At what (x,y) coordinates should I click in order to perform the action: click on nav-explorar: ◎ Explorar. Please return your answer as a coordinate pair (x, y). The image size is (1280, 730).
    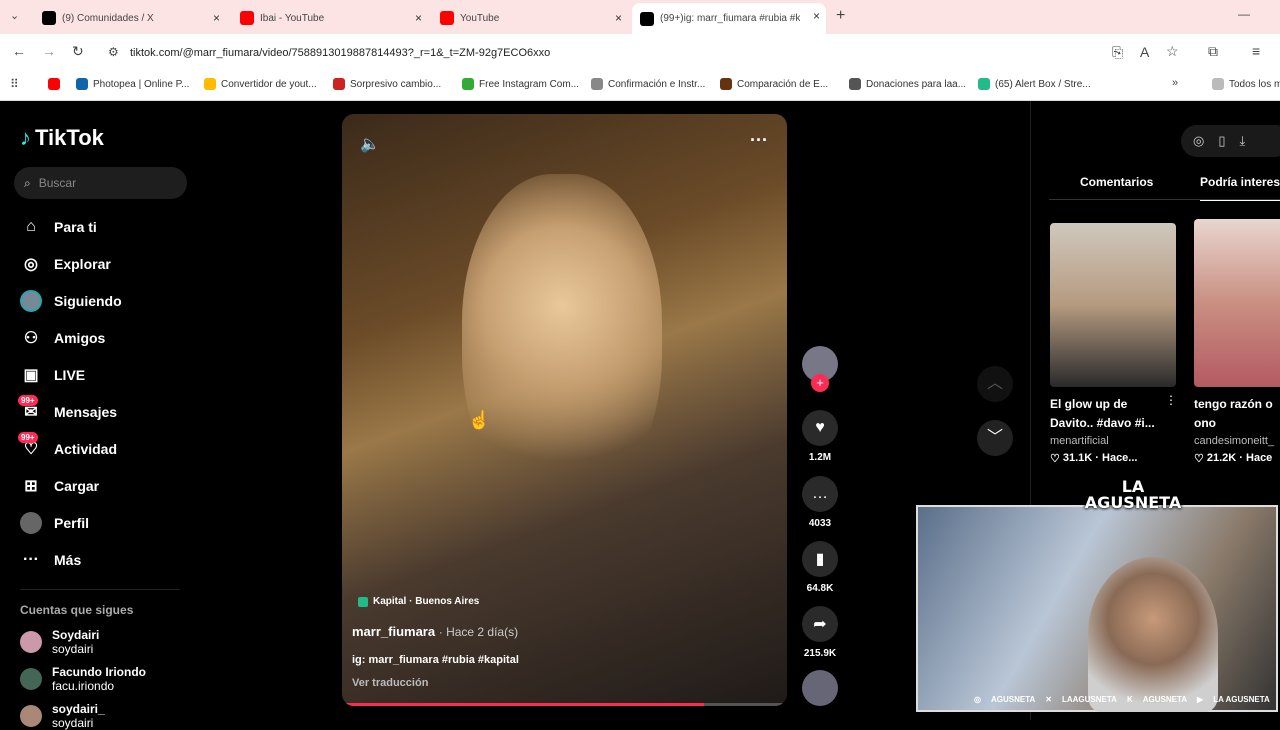
    Looking at the image, I should click on (65, 264).